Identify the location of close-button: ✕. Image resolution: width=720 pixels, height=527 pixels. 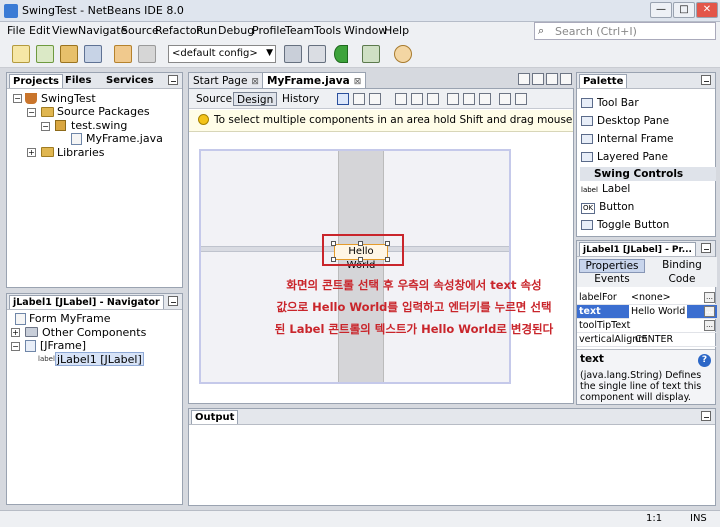
(707, 10).